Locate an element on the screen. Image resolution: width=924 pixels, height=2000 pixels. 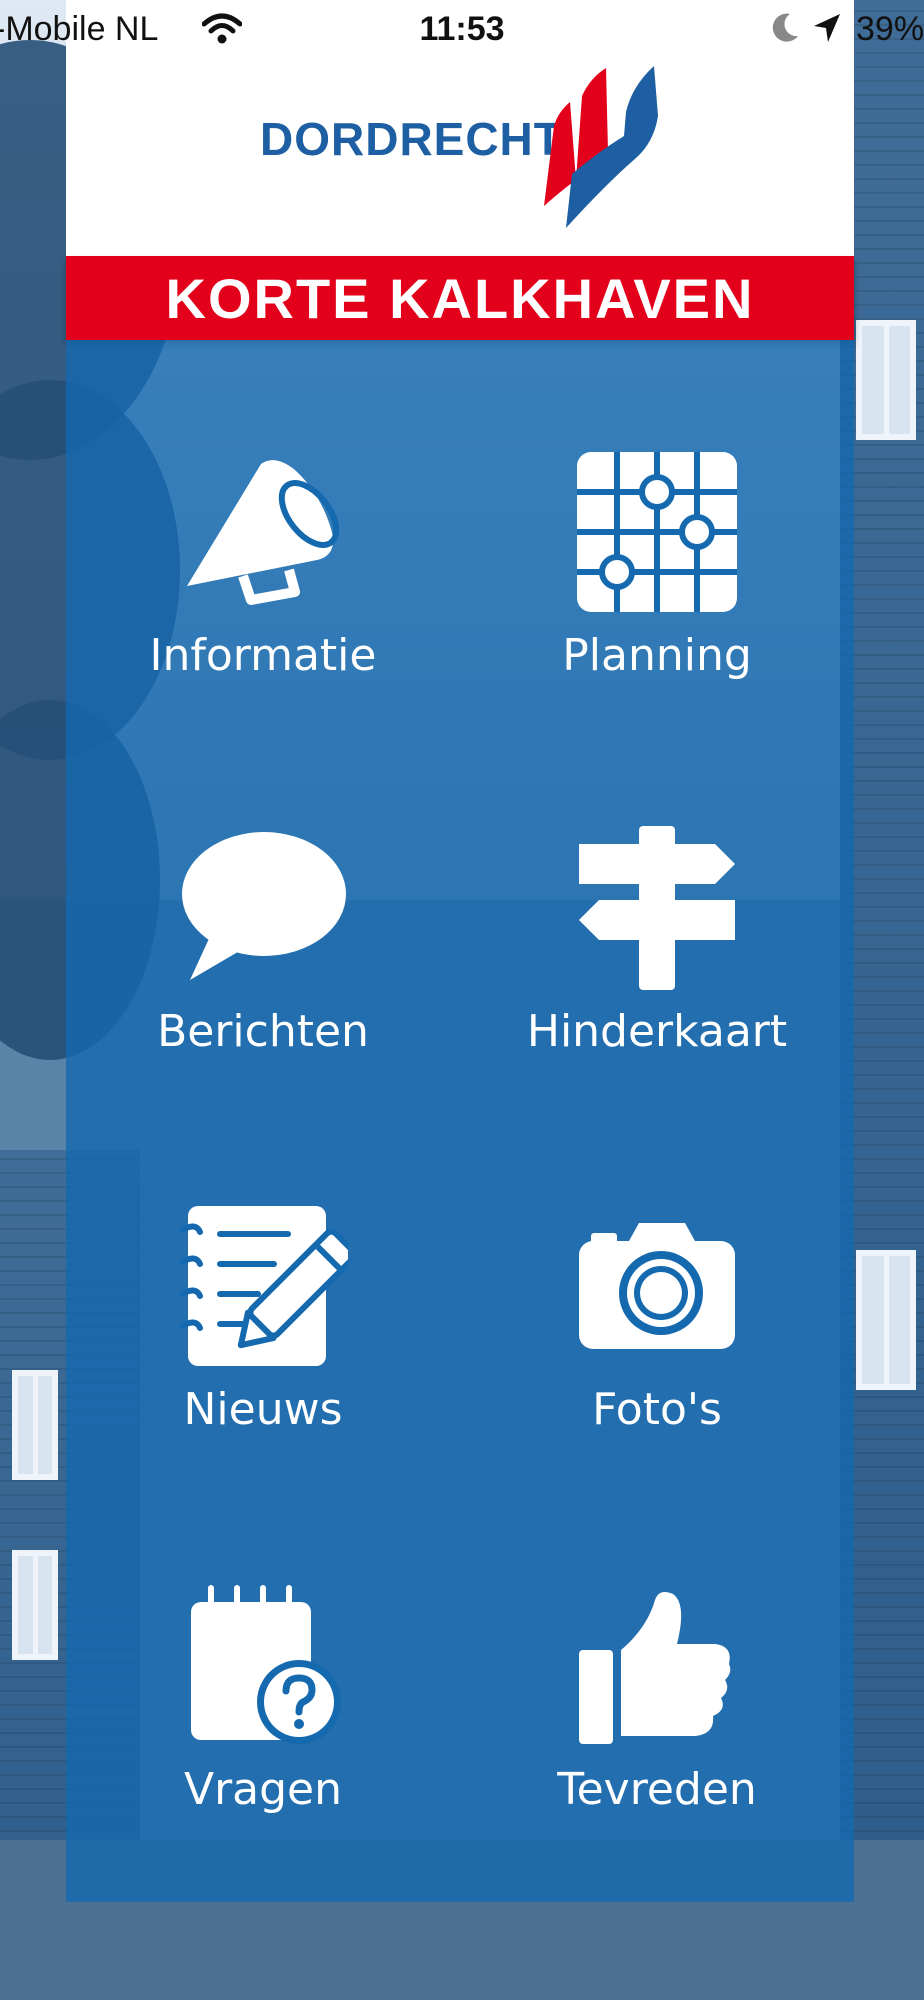
menu-item-informatie: Informatie is located at coordinates (263, 622).